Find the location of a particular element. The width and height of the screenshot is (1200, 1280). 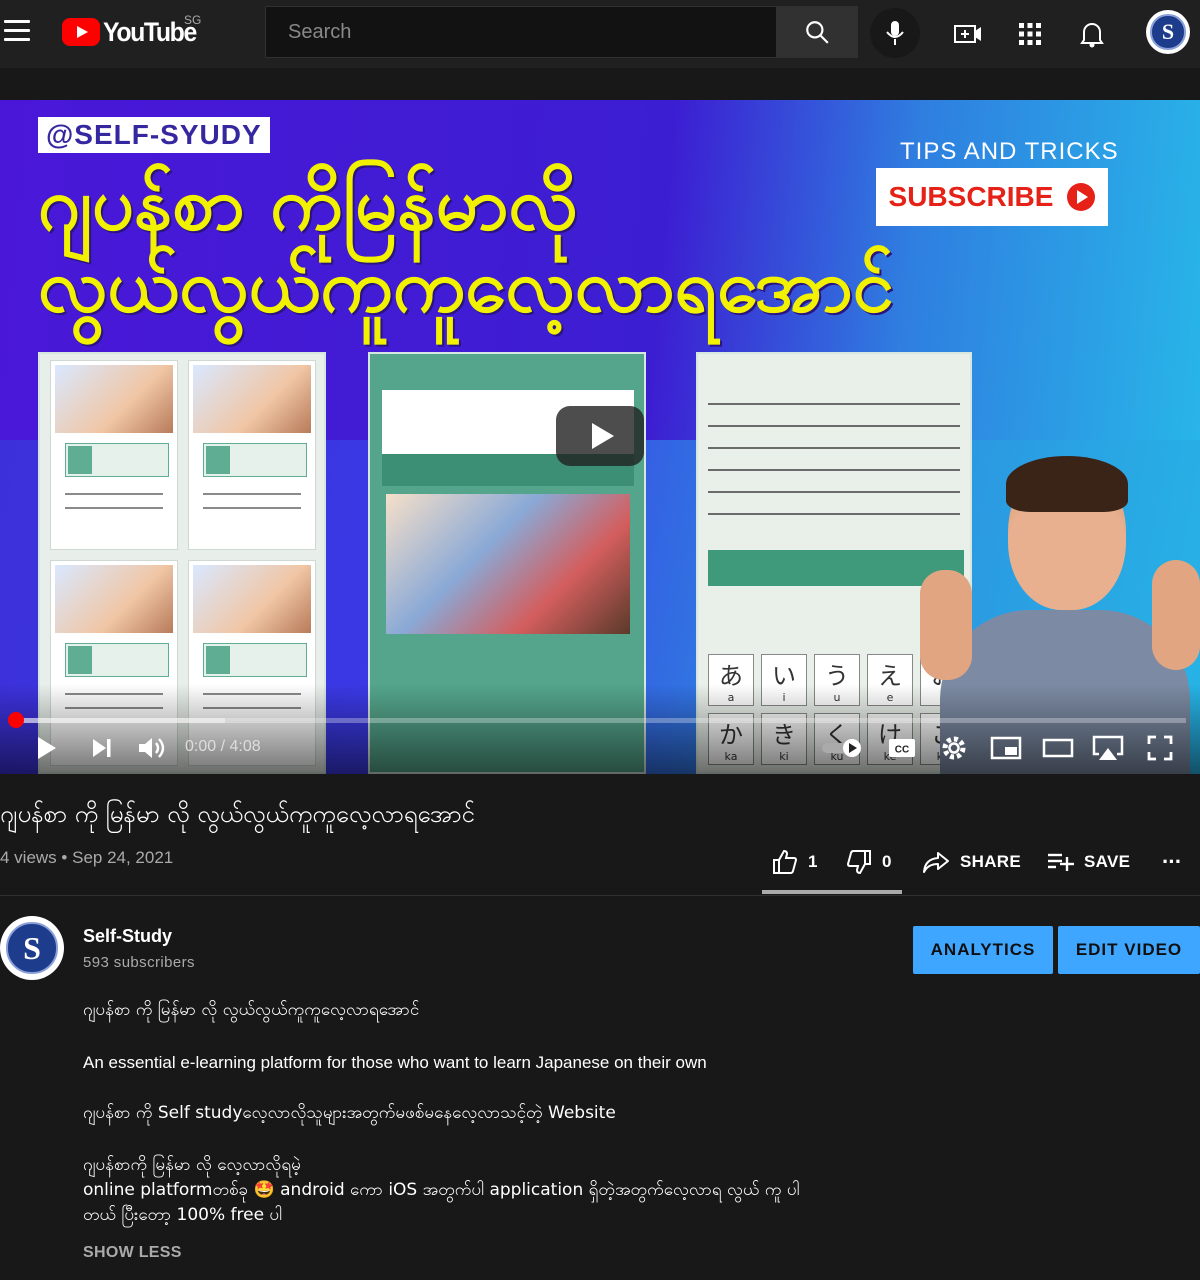

youtube-play-icon is located at coordinates (81, 32).